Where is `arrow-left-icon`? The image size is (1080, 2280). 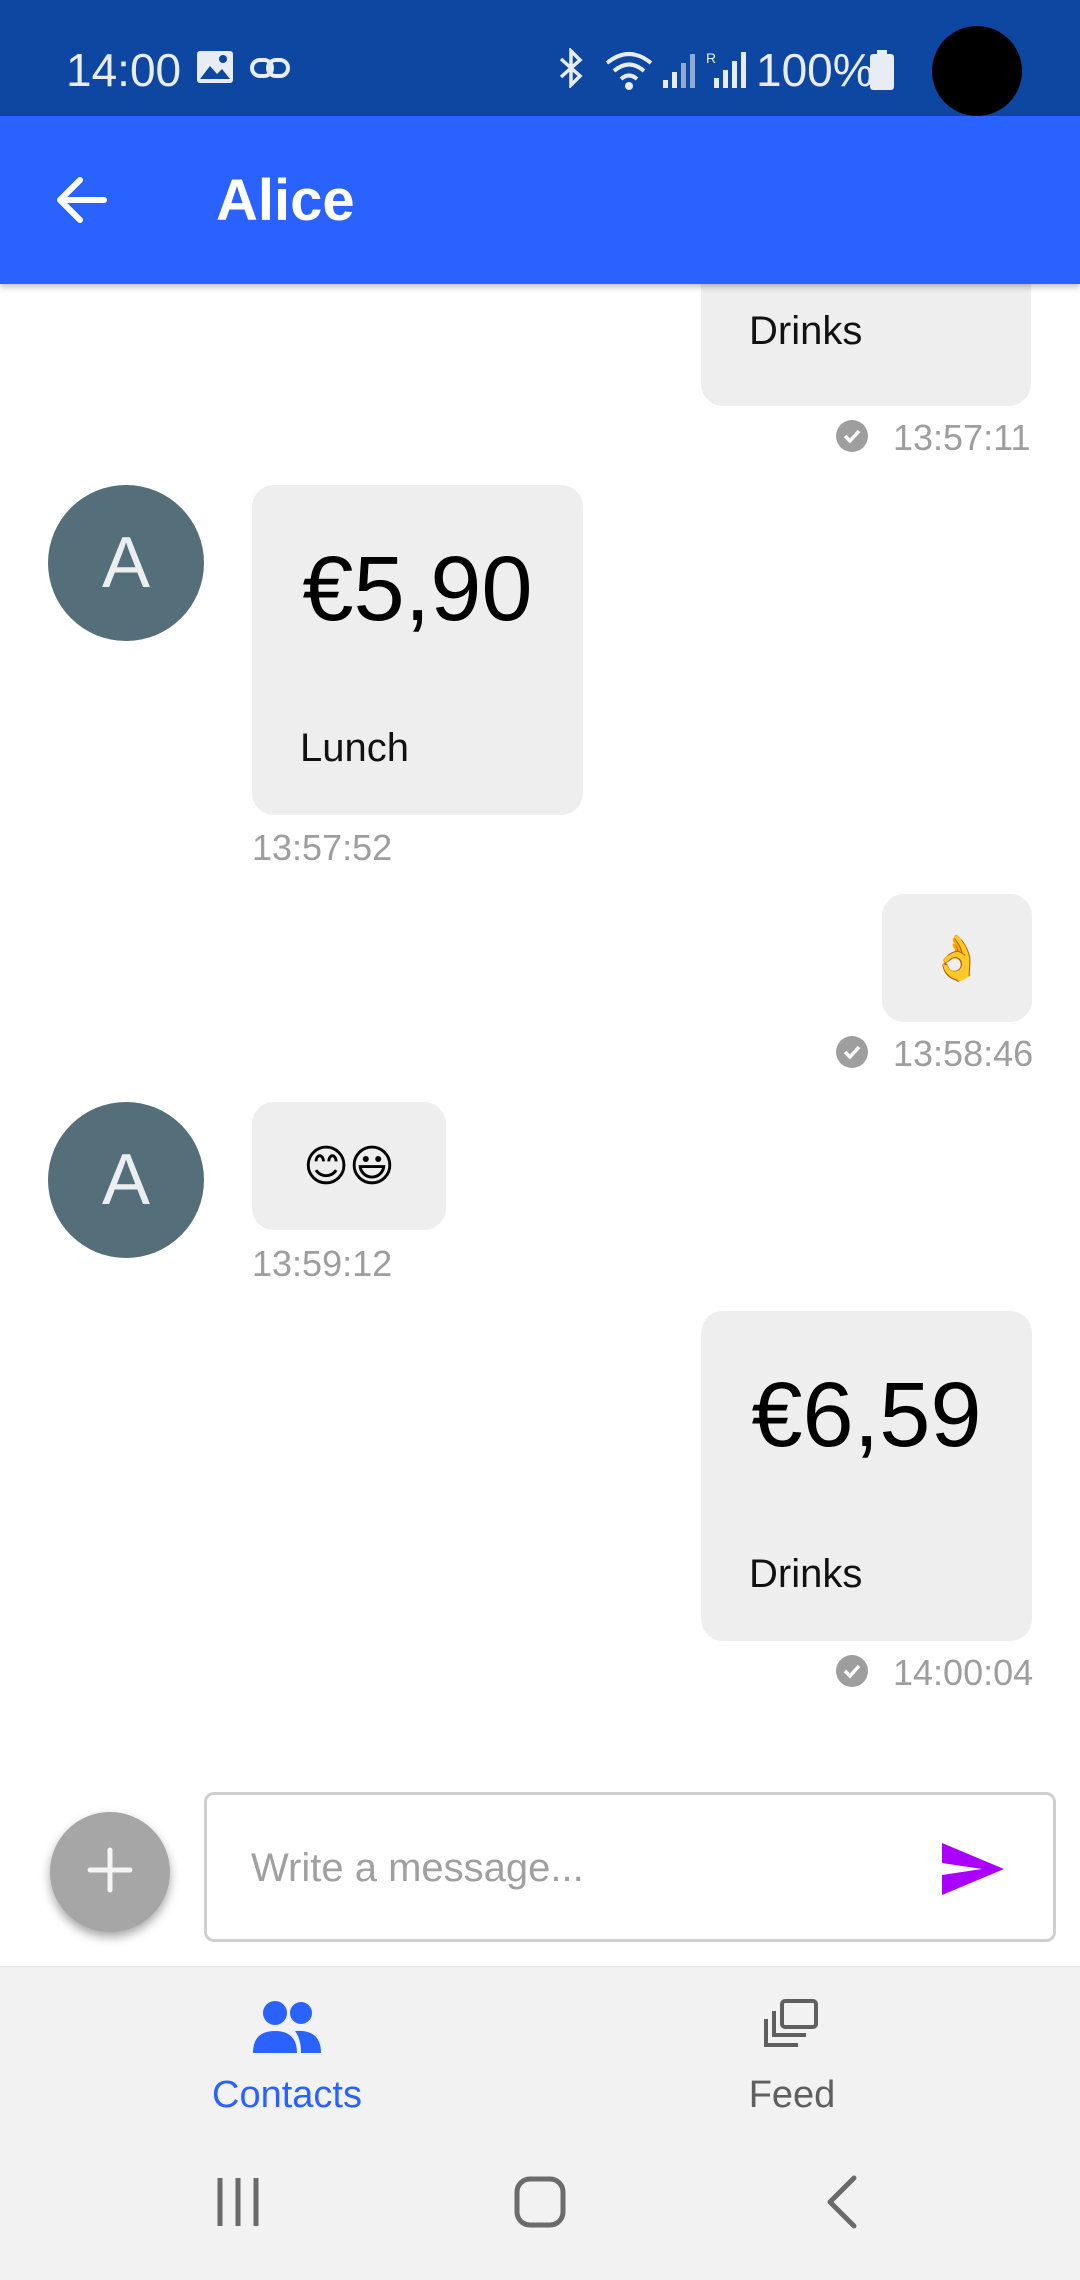
arrow-left-icon is located at coordinates (82, 202).